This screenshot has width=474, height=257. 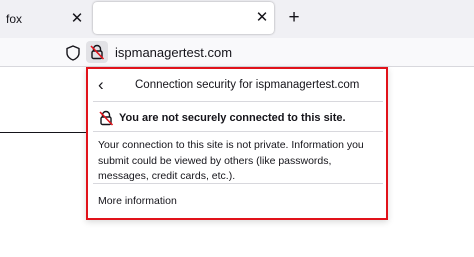 I want to click on tab-active-close-icon: ✕, so click(x=262, y=18).